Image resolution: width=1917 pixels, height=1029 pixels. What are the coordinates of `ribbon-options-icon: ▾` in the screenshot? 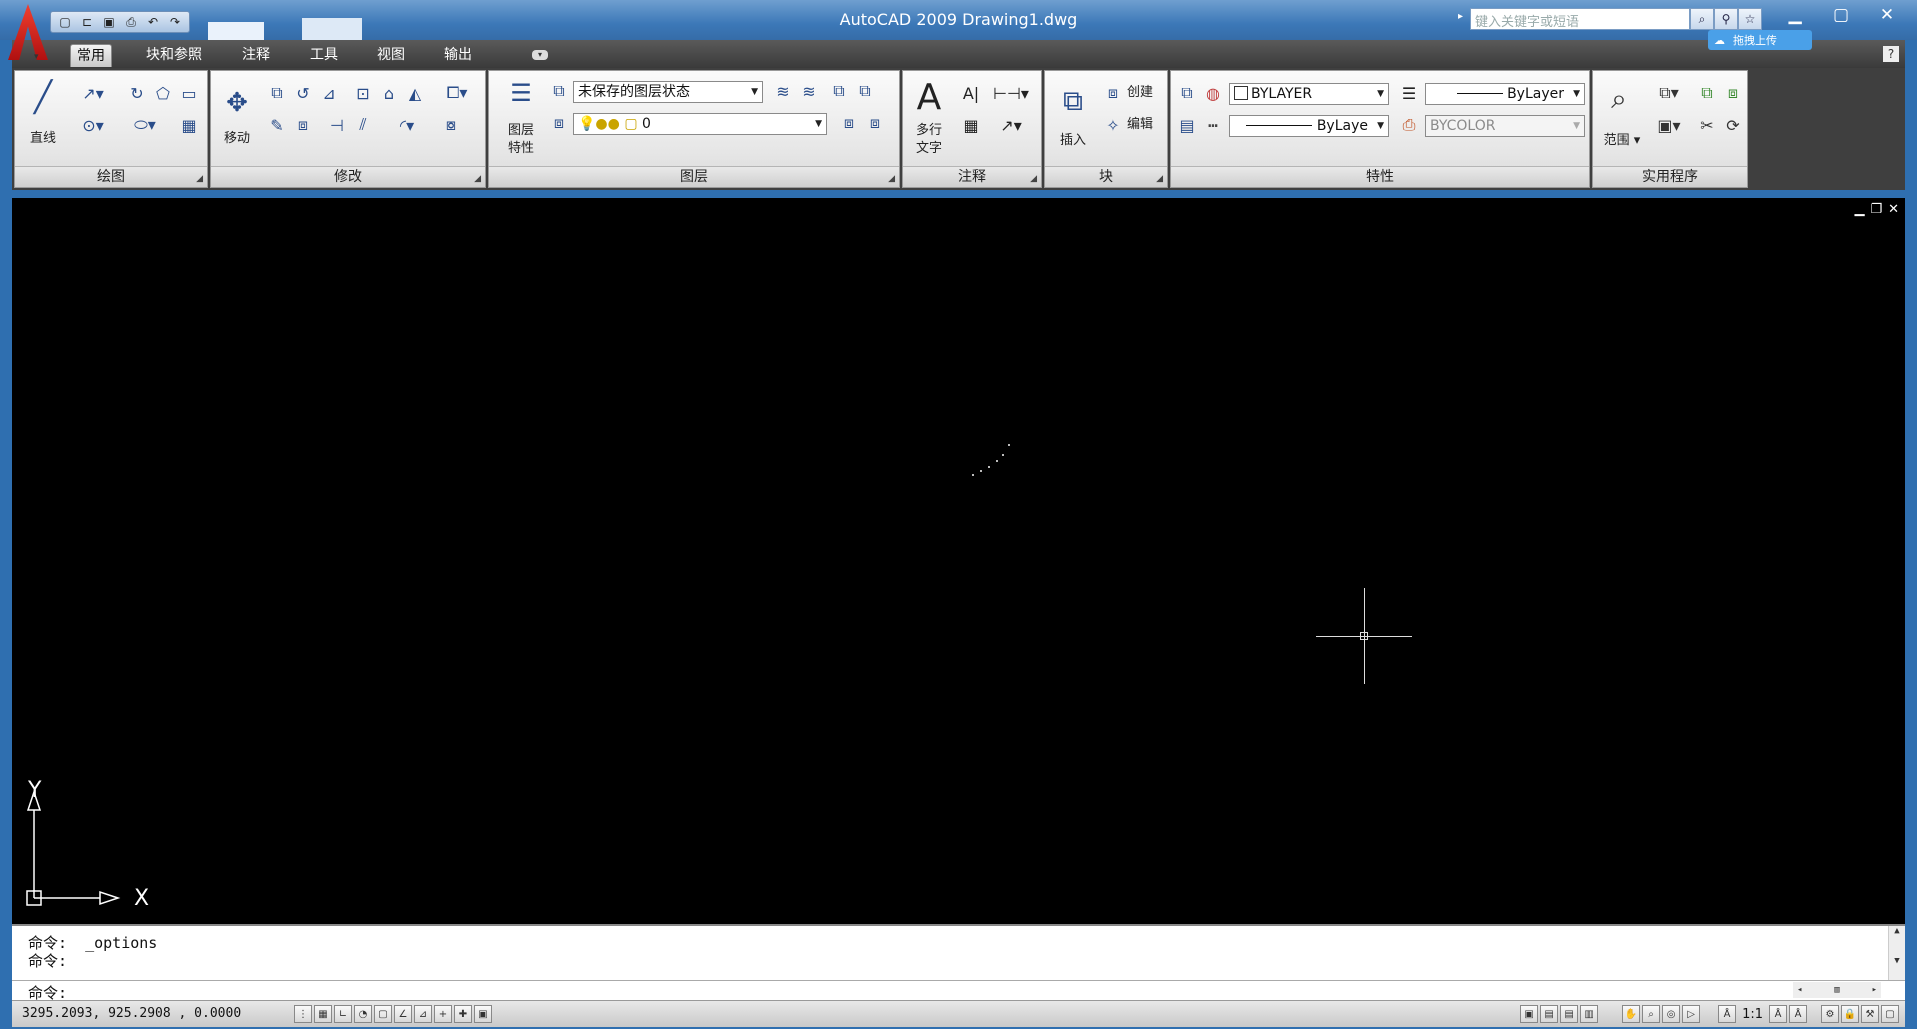 It's located at (540, 55).